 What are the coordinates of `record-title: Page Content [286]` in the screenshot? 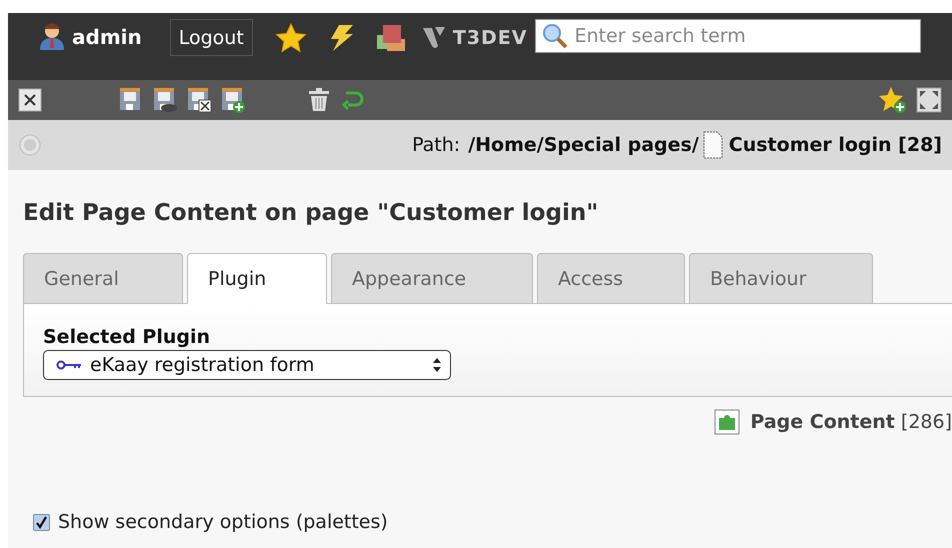 It's located at (851, 422).